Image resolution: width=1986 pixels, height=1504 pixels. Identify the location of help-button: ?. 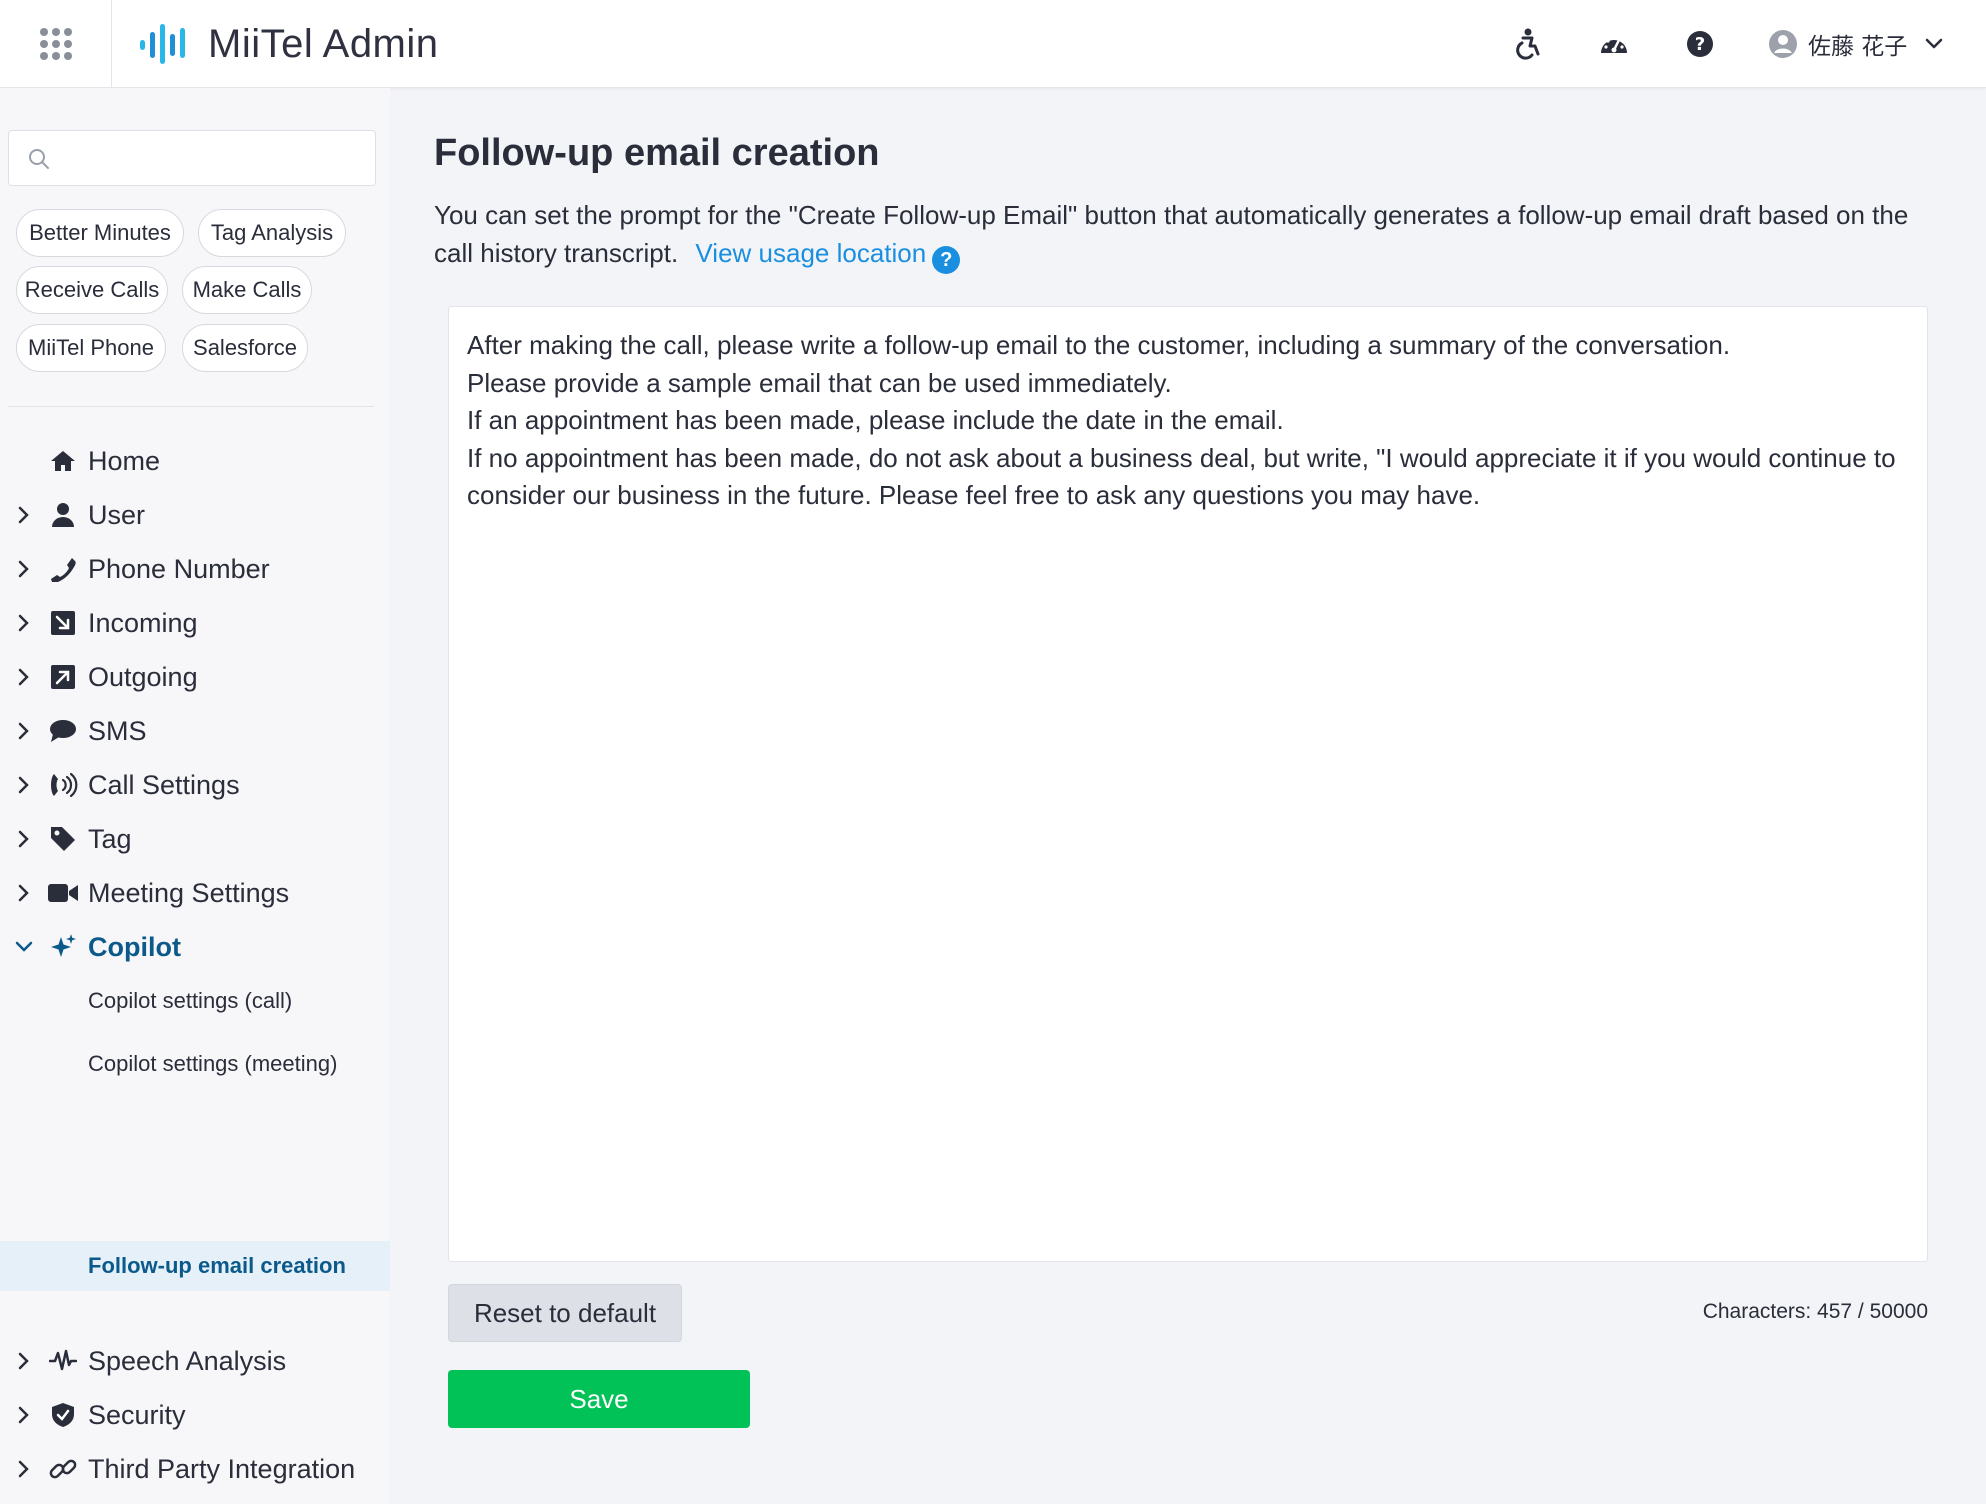
(1700, 44).